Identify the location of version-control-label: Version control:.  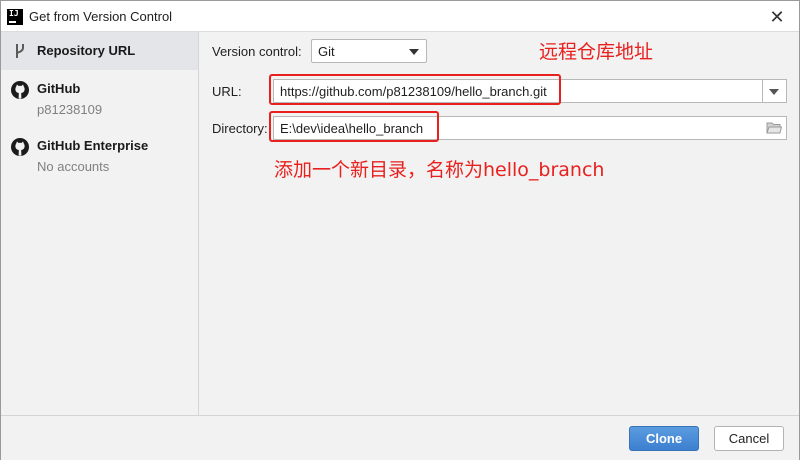
(257, 51).